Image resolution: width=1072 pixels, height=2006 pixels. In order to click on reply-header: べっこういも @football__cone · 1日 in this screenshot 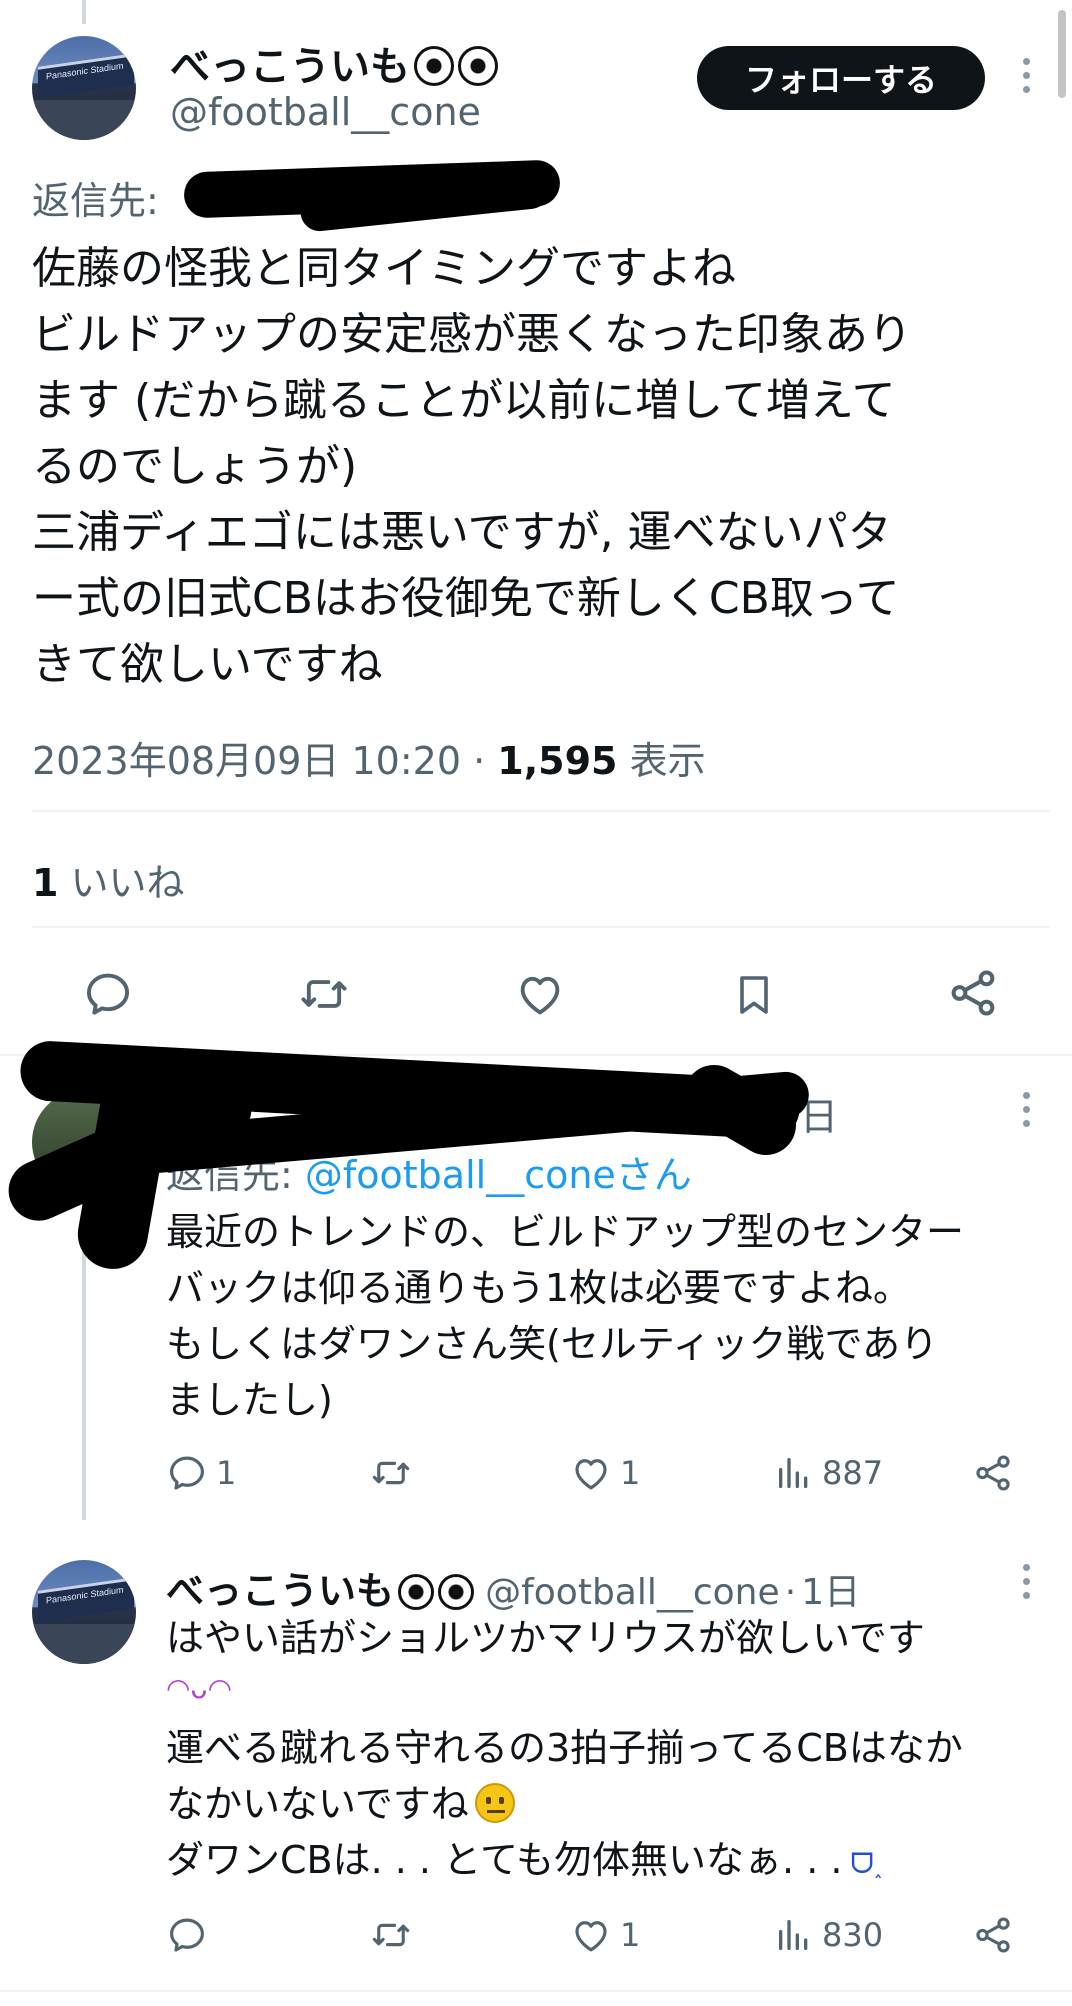, I will do `click(513, 1587)`.